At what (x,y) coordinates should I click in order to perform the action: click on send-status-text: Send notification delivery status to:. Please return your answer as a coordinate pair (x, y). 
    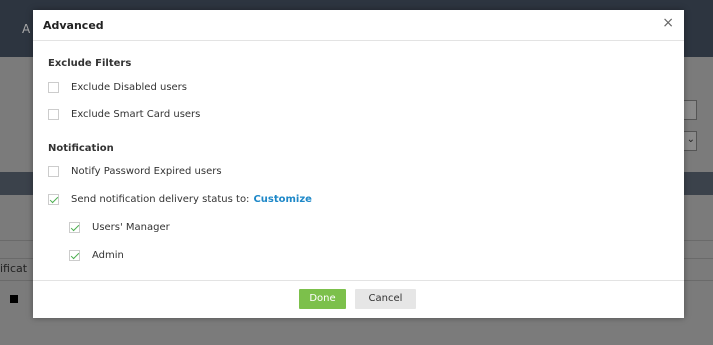
    Looking at the image, I should click on (160, 199).